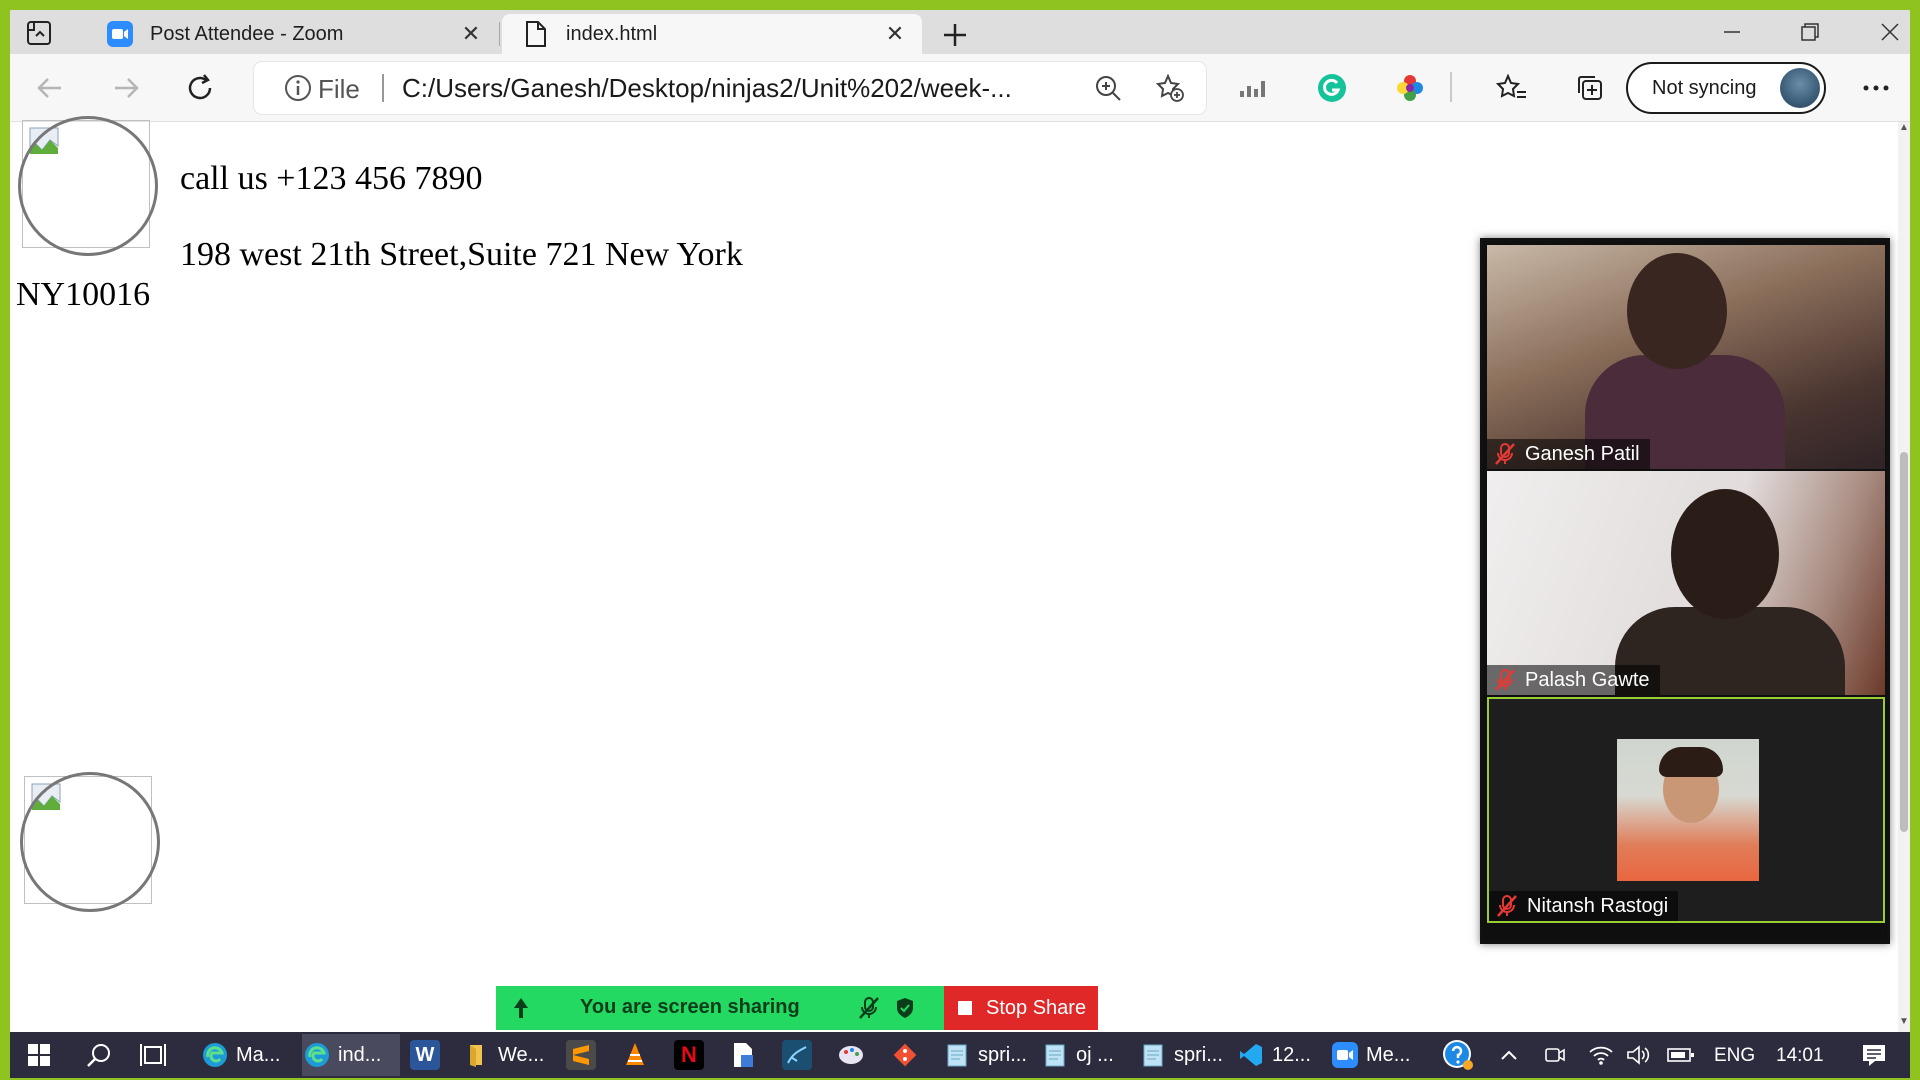 The width and height of the screenshot is (1920, 1080). Describe the element at coordinates (1904, 1024) in the screenshot. I see `scroll-down-icon: ▼` at that location.